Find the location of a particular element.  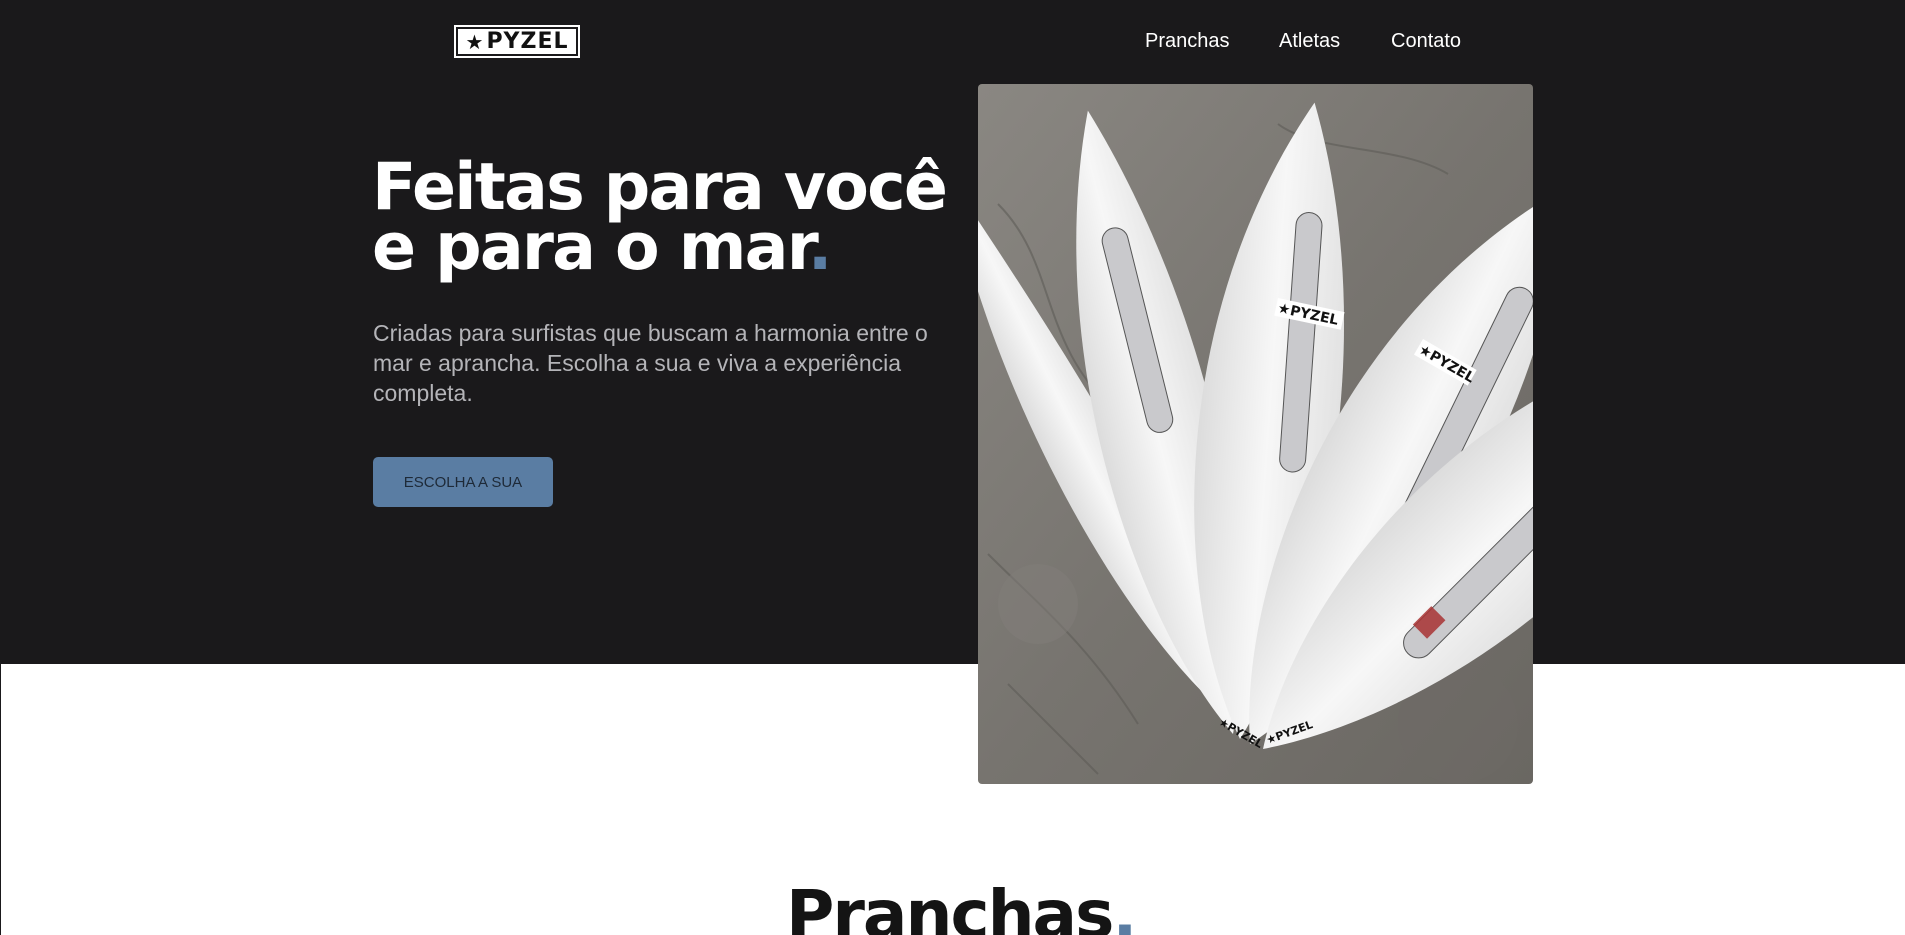

star-icon: ★ is located at coordinates (475, 41).